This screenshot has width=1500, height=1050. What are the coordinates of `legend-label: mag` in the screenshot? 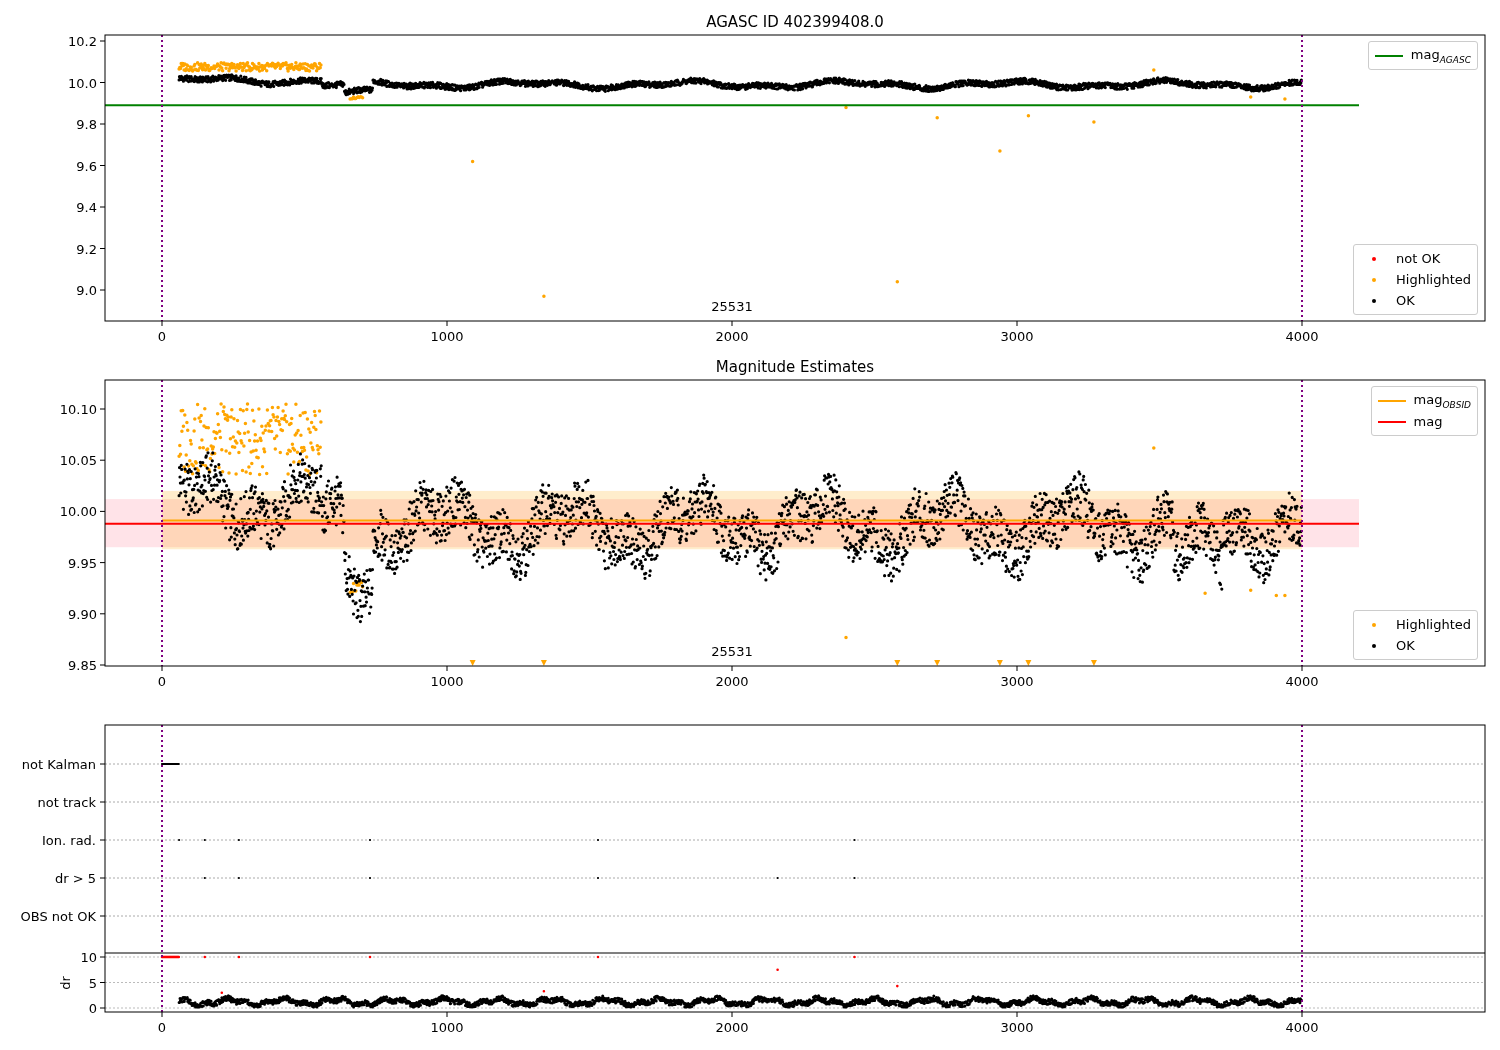 It's located at (1428, 421).